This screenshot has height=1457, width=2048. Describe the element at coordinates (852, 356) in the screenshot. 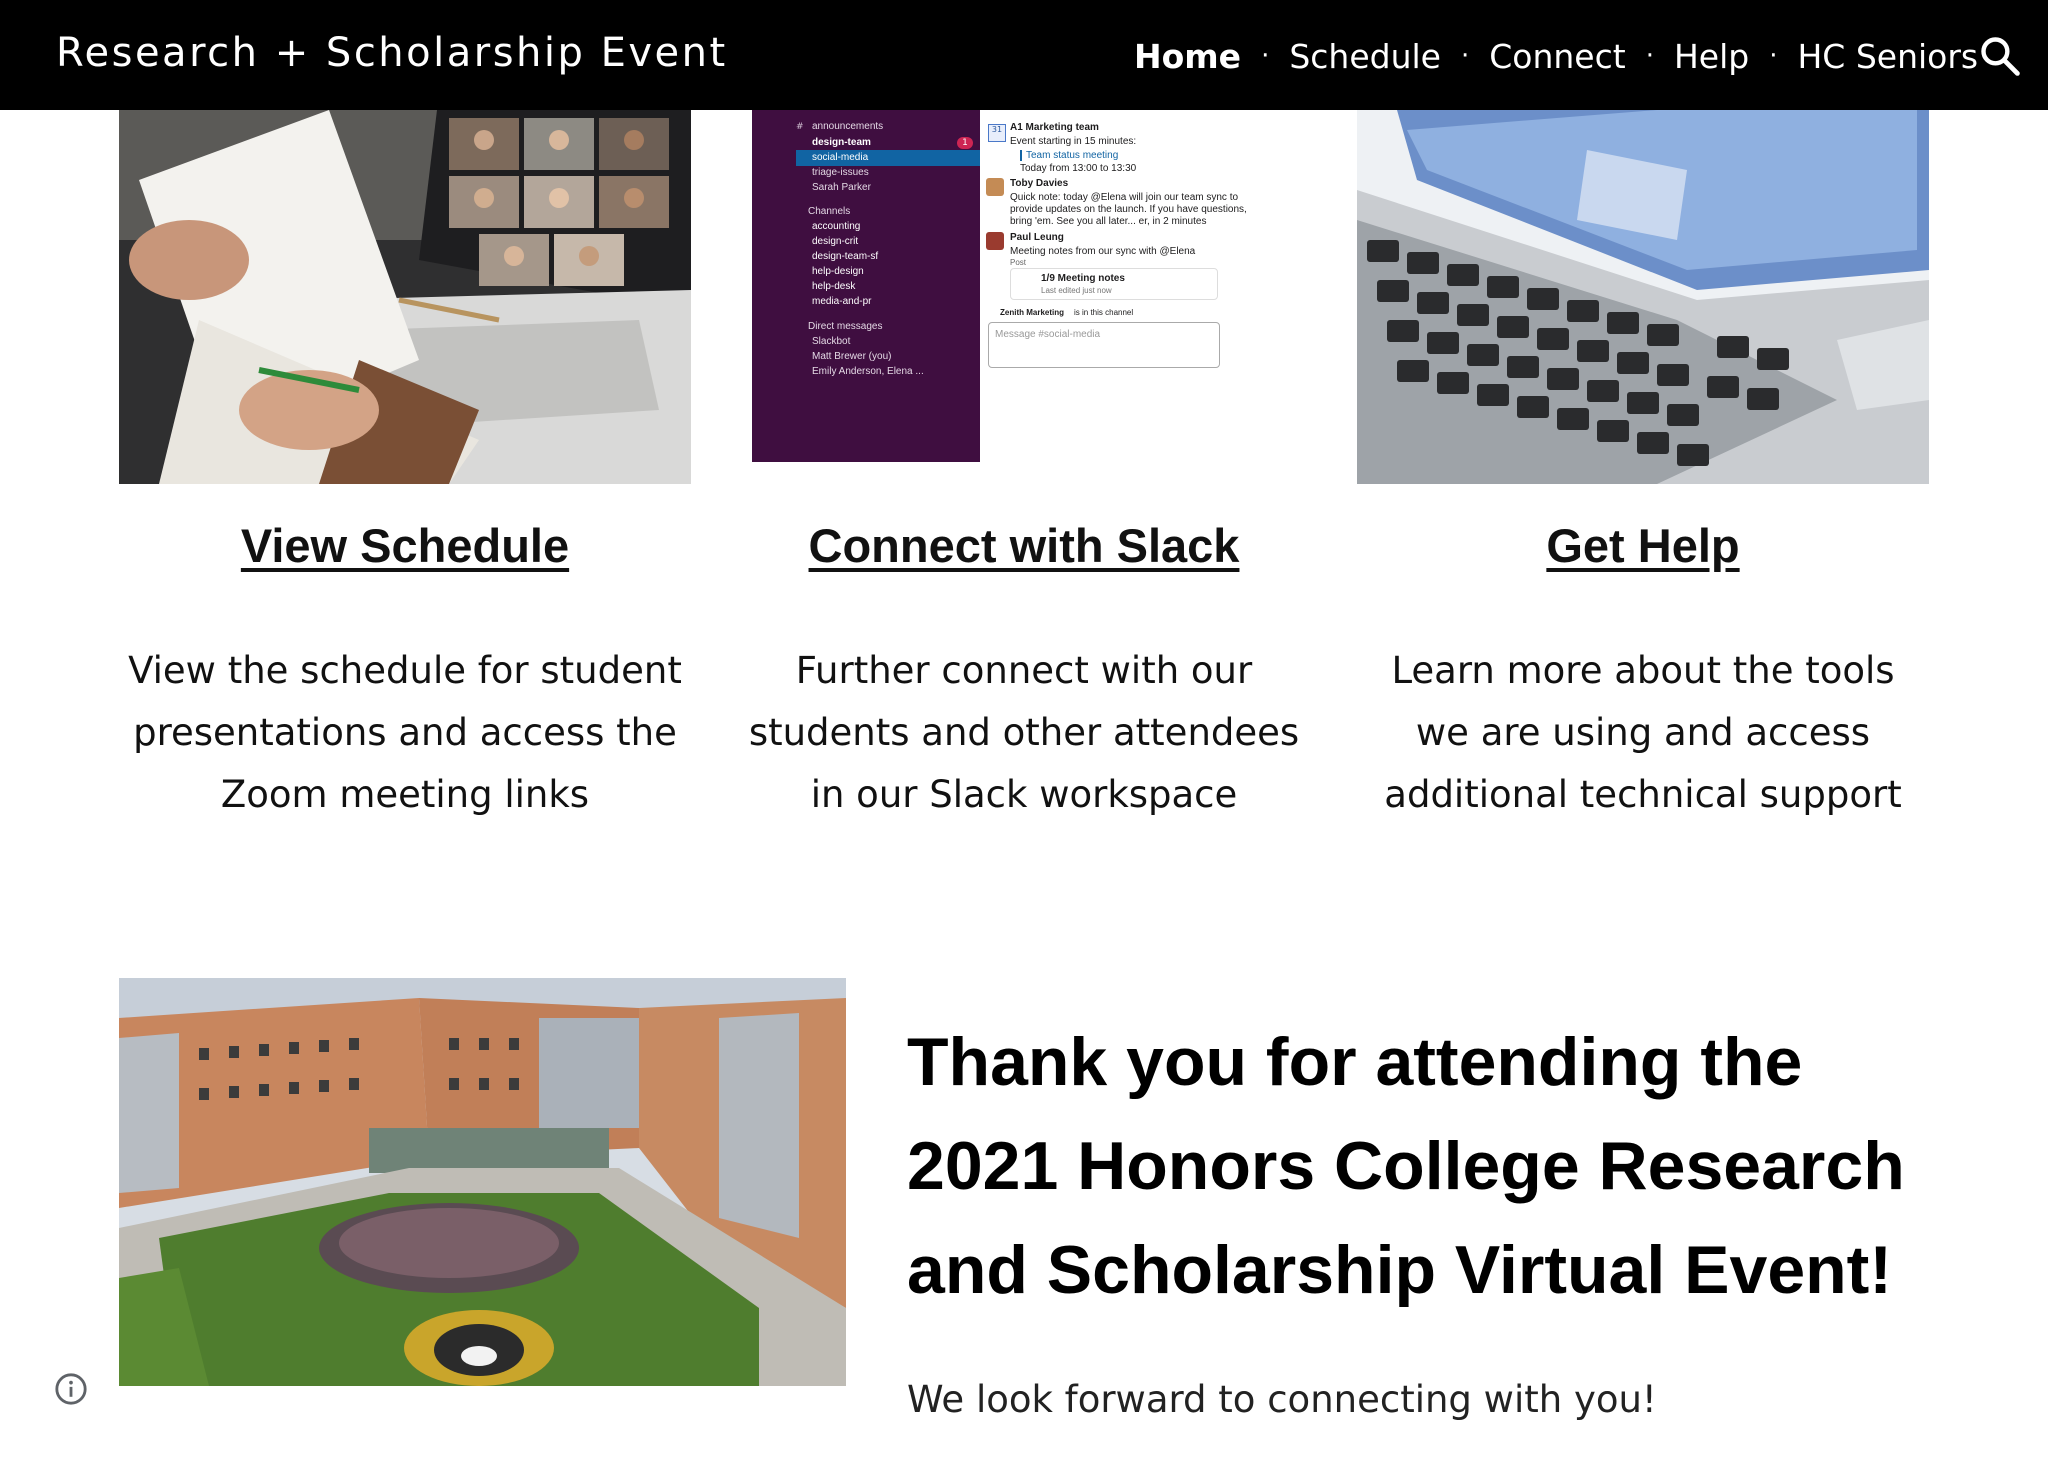

I see `slack-dm-item: Matt Brewer (you)` at that location.